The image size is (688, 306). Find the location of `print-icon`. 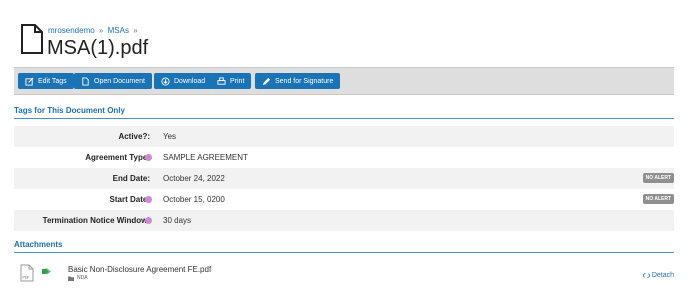

print-icon is located at coordinates (221, 80).